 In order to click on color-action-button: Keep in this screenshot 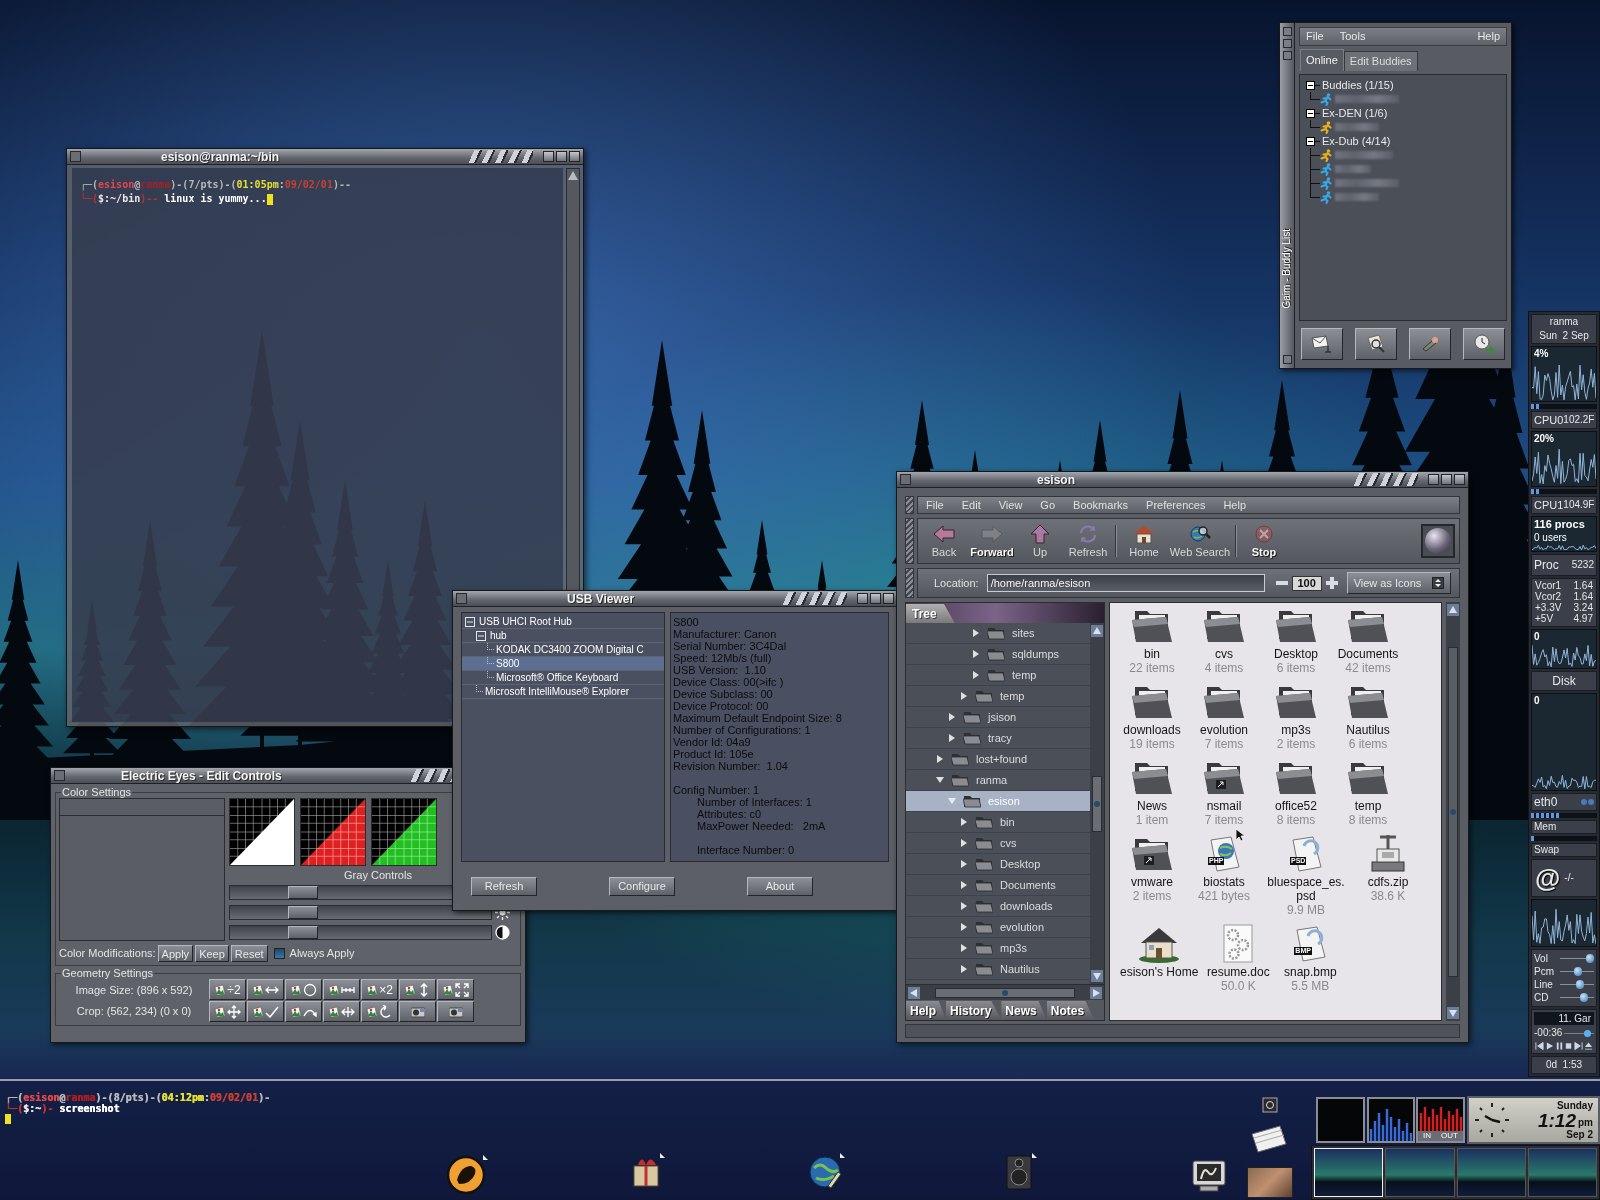, I will do `click(212, 953)`.